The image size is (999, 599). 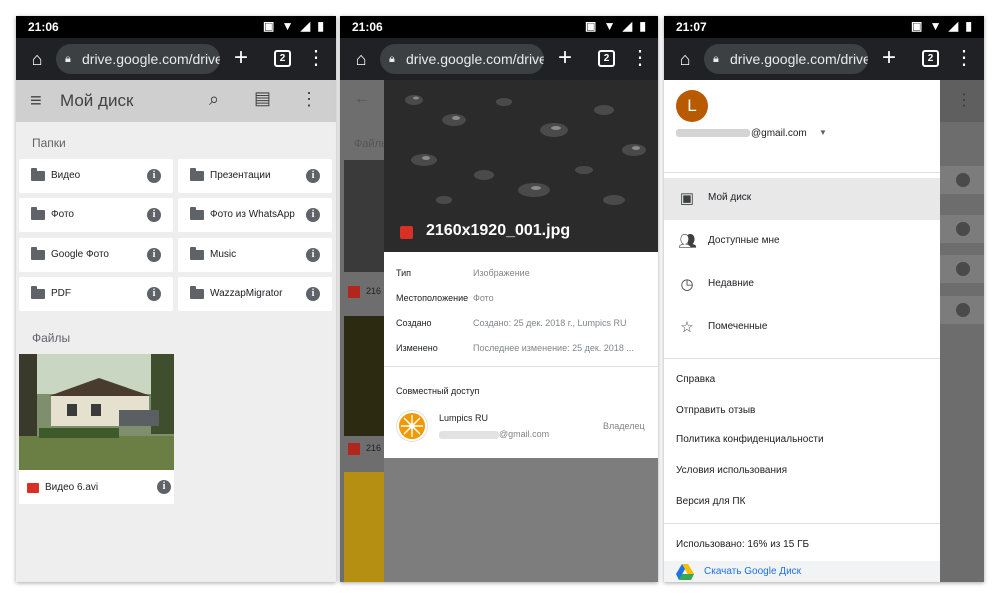 I want to click on drive-icon: ▣, so click(x=687, y=198).